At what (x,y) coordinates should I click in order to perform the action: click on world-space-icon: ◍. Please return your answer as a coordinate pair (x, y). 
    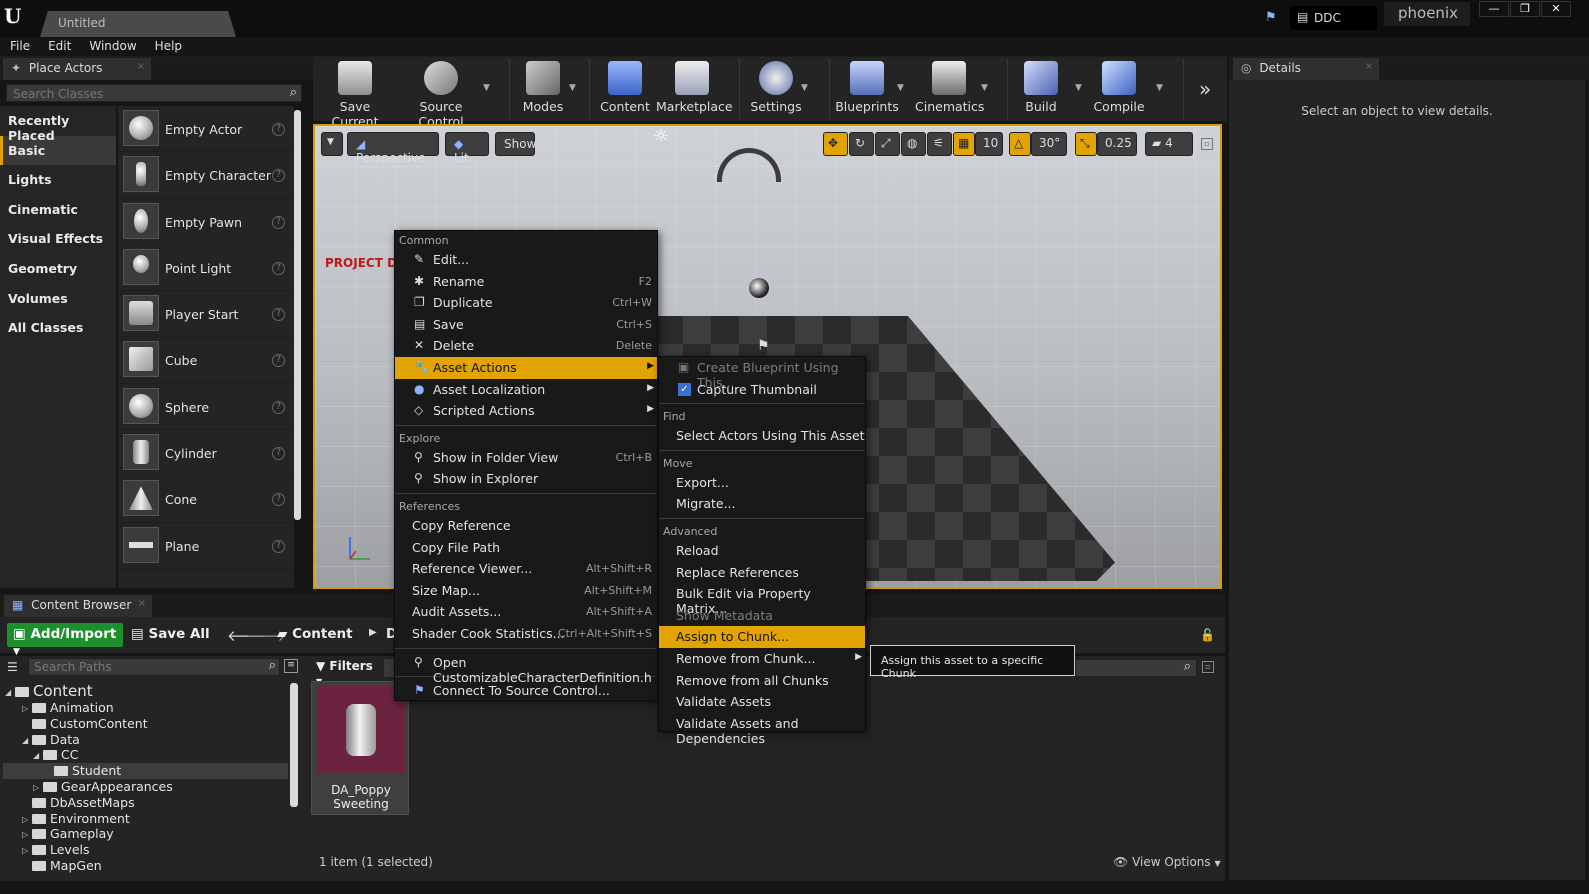
    Looking at the image, I should click on (913, 144).